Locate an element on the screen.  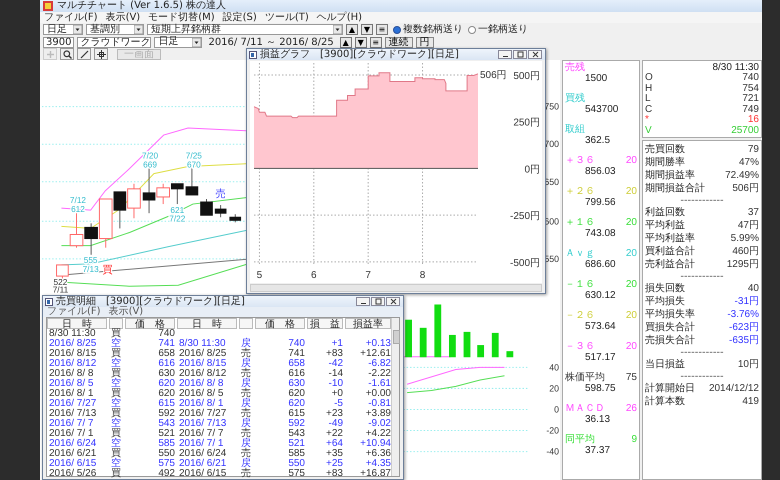
table-cell-text: 521 is located at coordinates (296, 444).